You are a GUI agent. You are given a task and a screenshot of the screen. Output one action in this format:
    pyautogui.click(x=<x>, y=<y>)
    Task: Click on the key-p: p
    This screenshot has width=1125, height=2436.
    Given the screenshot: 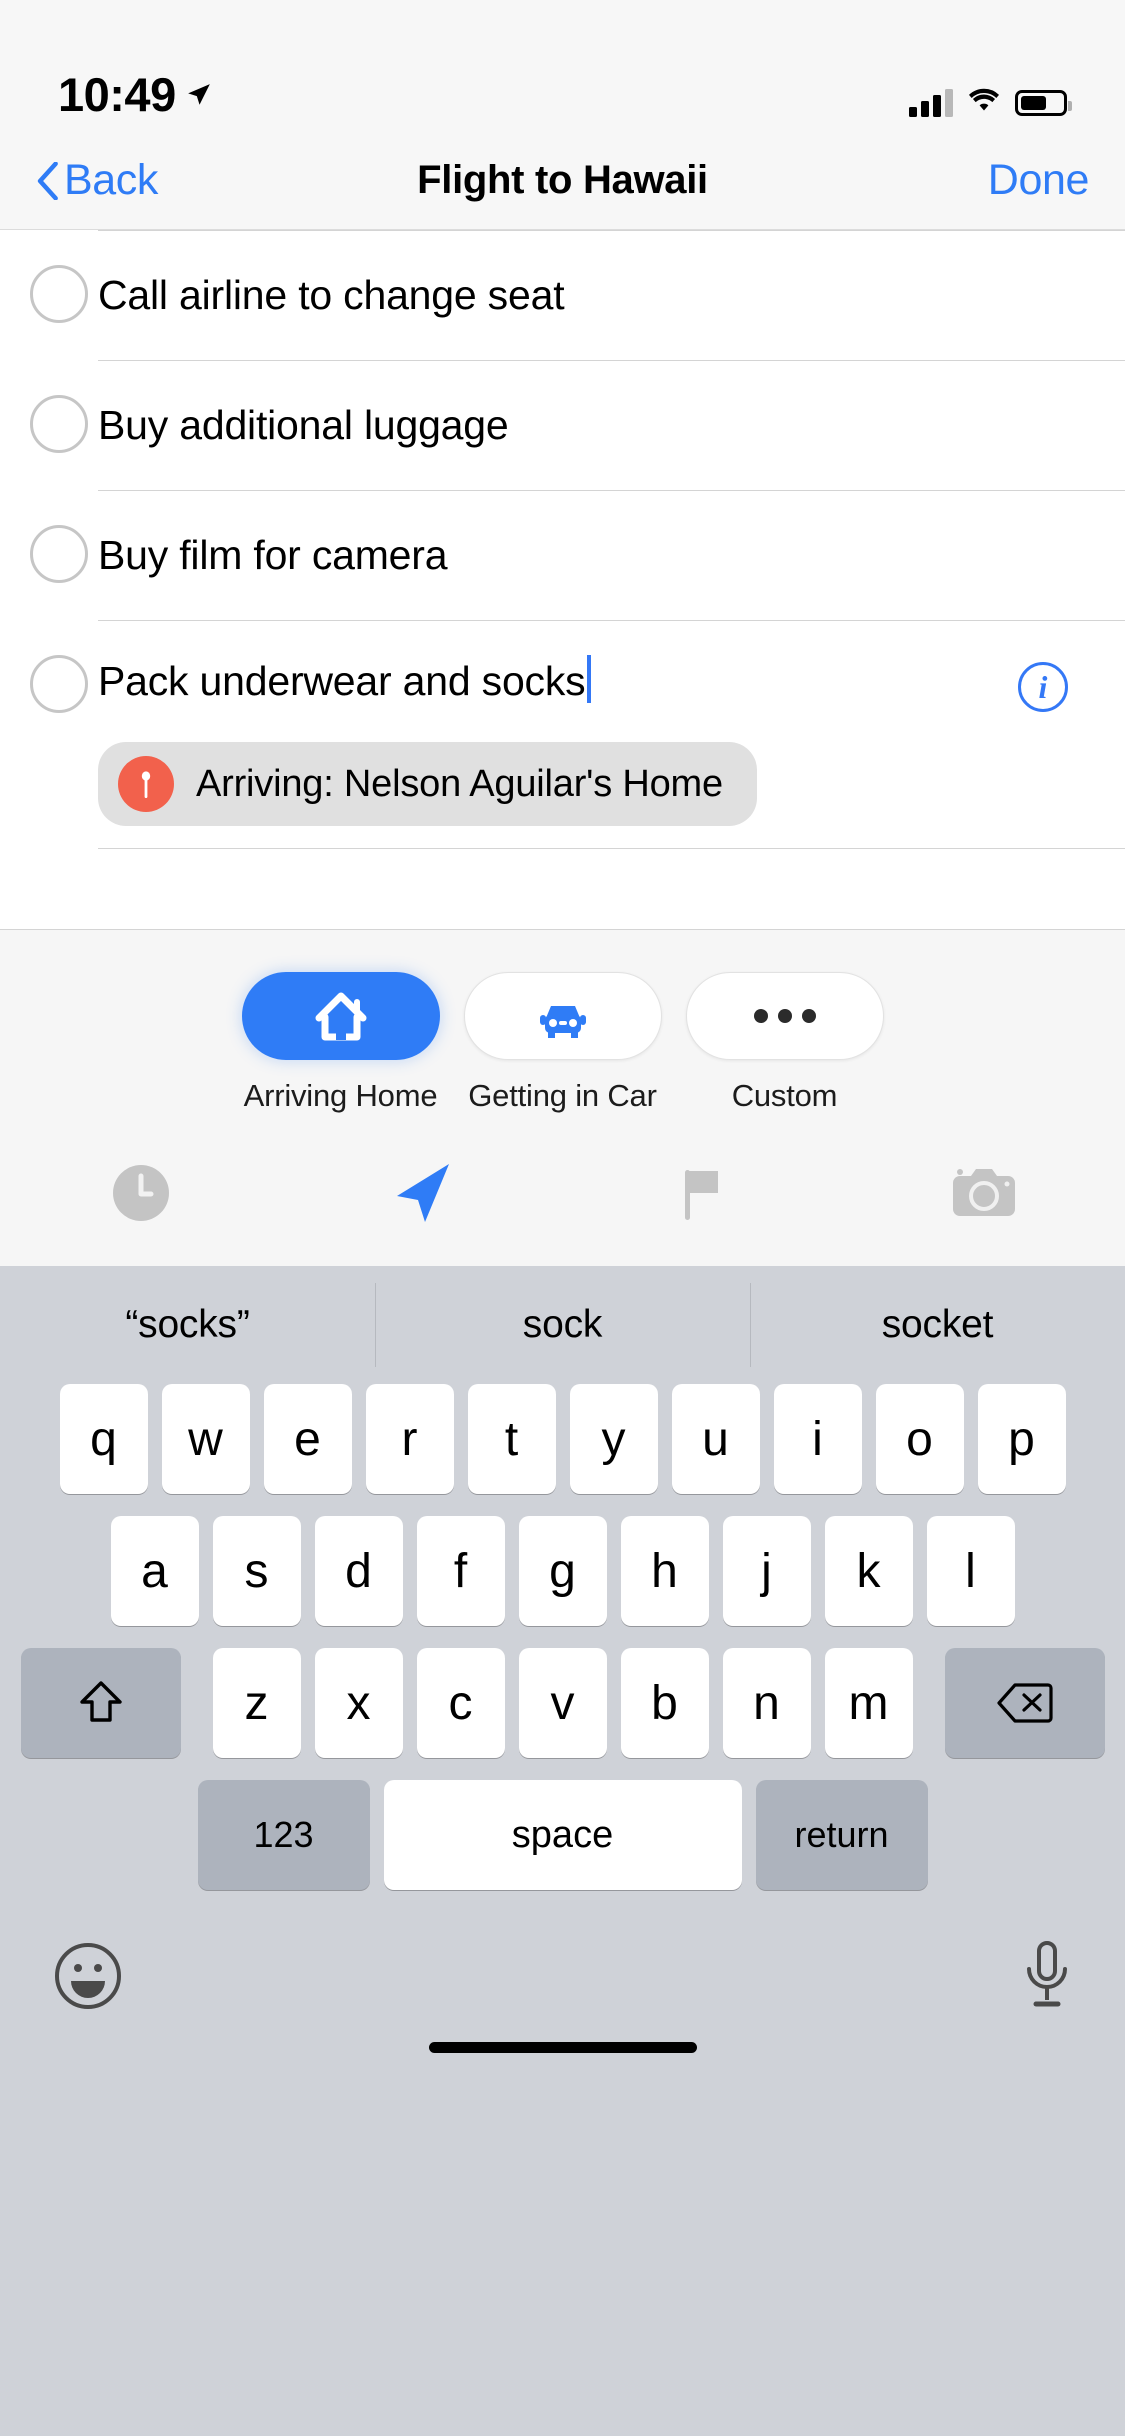 What is the action you would take?
    pyautogui.click(x=1021, y=1439)
    